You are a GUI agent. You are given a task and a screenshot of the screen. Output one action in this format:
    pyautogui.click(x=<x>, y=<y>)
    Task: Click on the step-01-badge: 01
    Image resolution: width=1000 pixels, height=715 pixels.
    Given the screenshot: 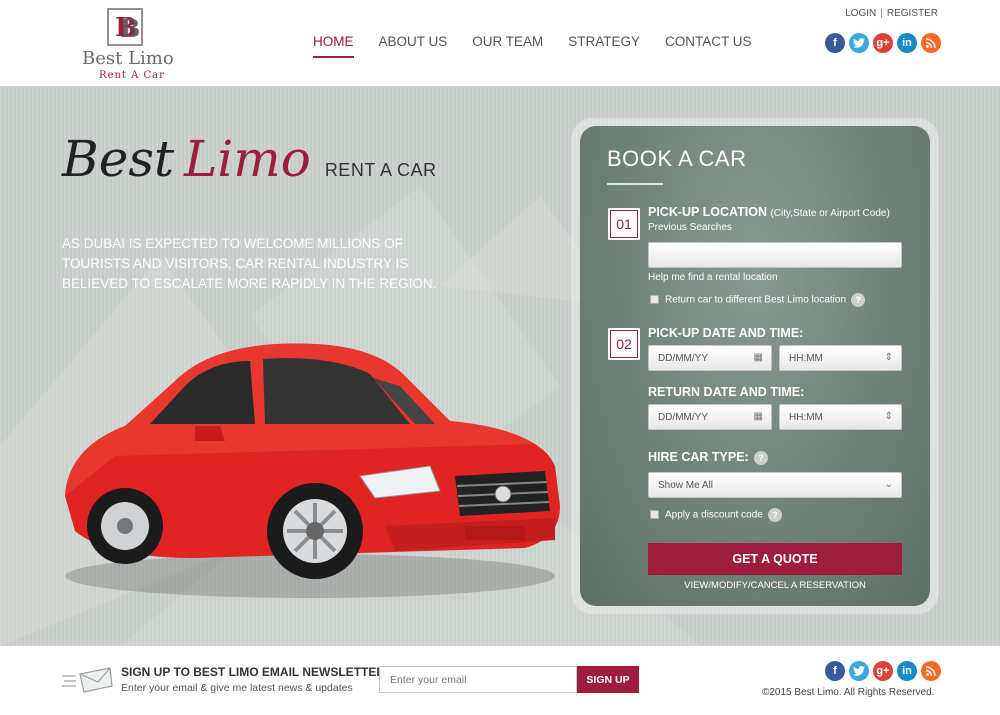 What is the action you would take?
    pyautogui.click(x=624, y=224)
    